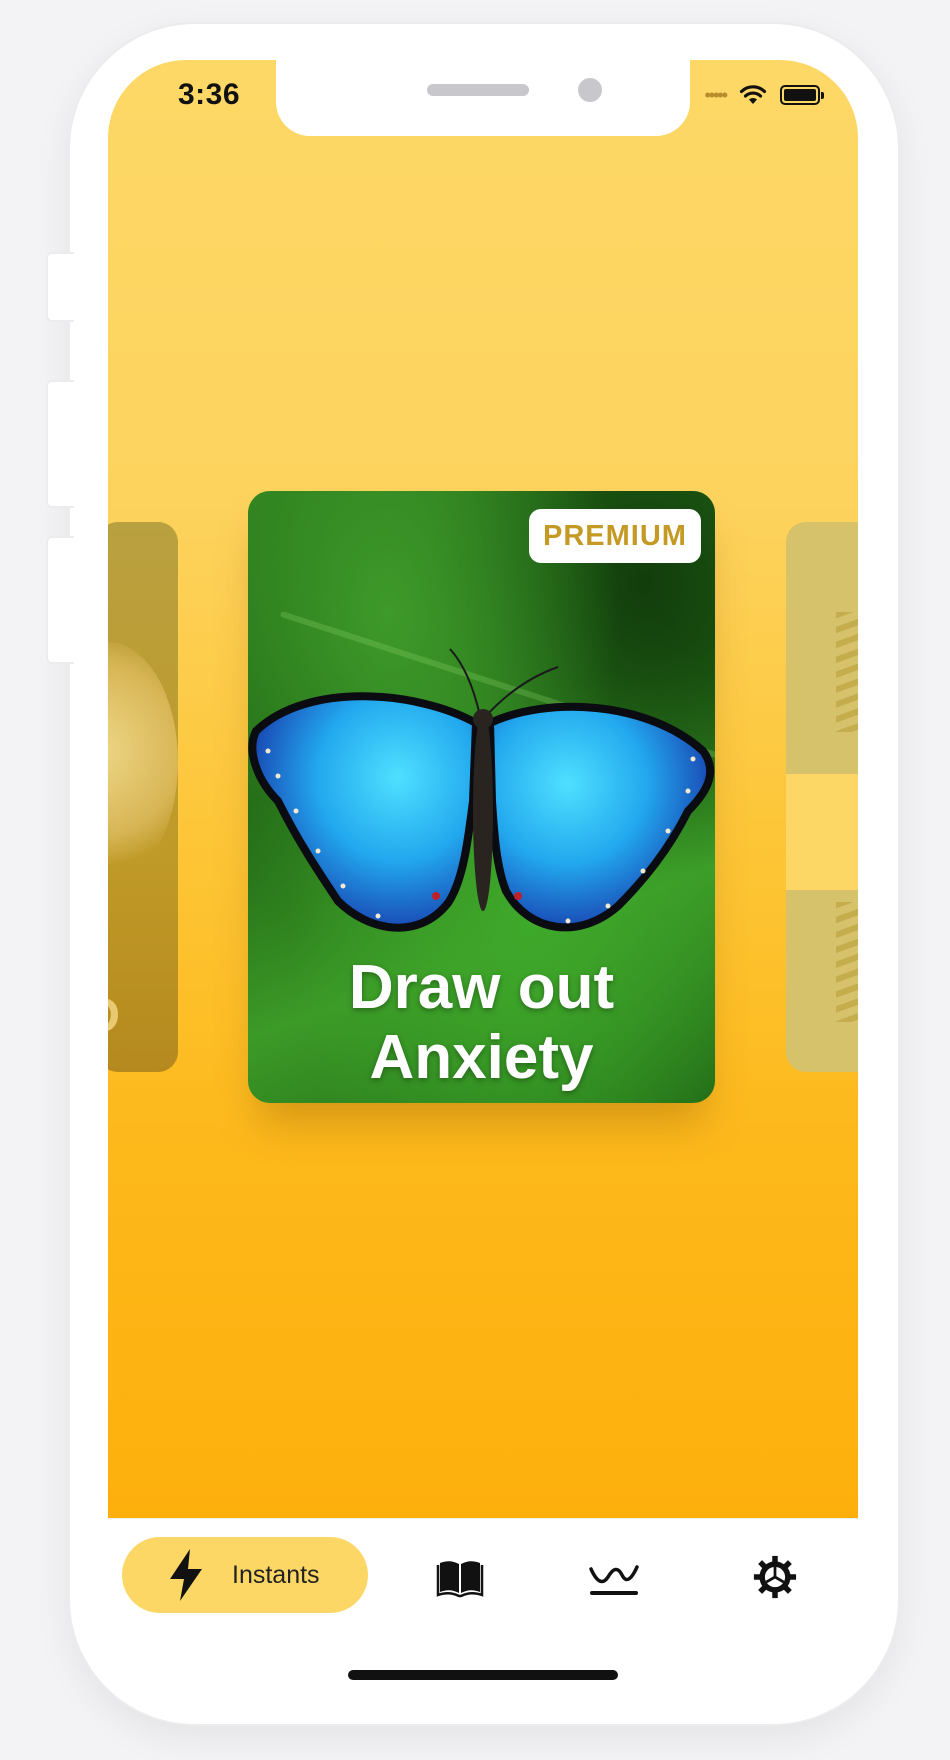  I want to click on card-title: Draw out Anxiety, so click(481, 1023).